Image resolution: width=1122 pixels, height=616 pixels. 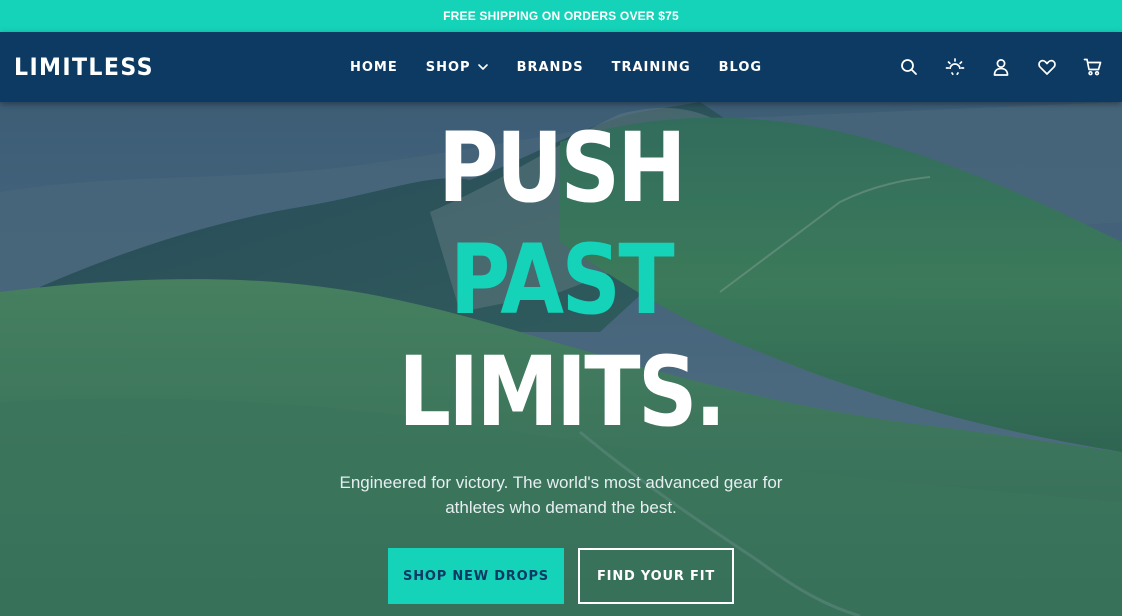 I want to click on cart-icon, so click(x=1092, y=67).